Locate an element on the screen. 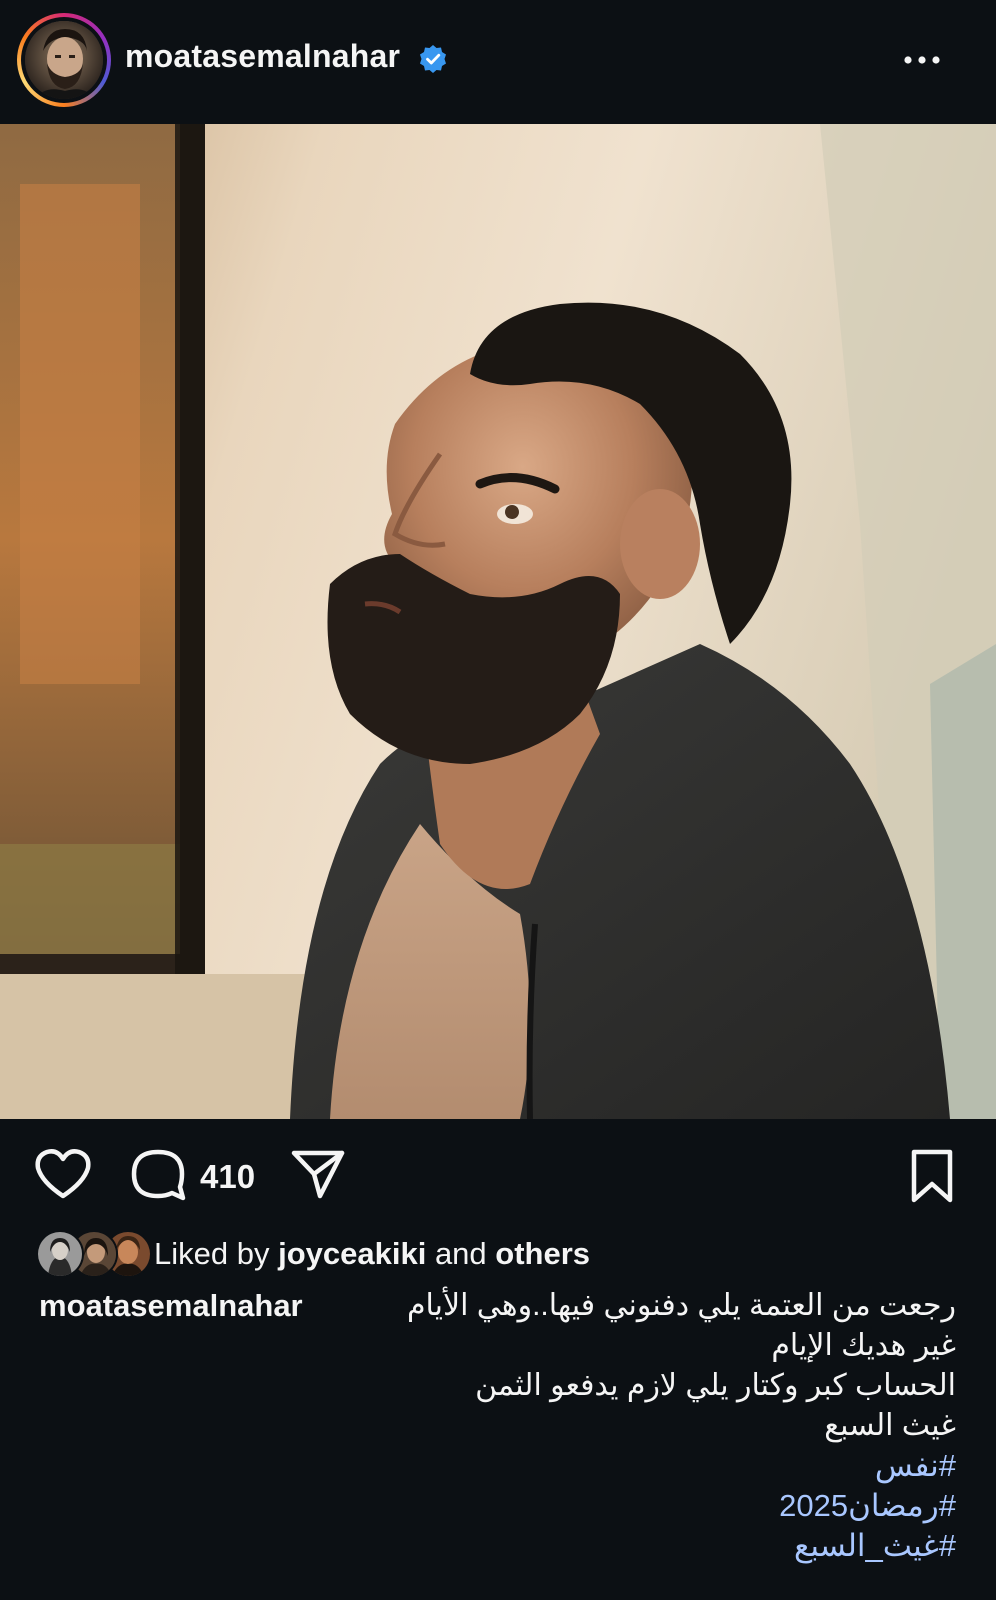 The image size is (996, 1600). more-options-icon is located at coordinates (922, 60).